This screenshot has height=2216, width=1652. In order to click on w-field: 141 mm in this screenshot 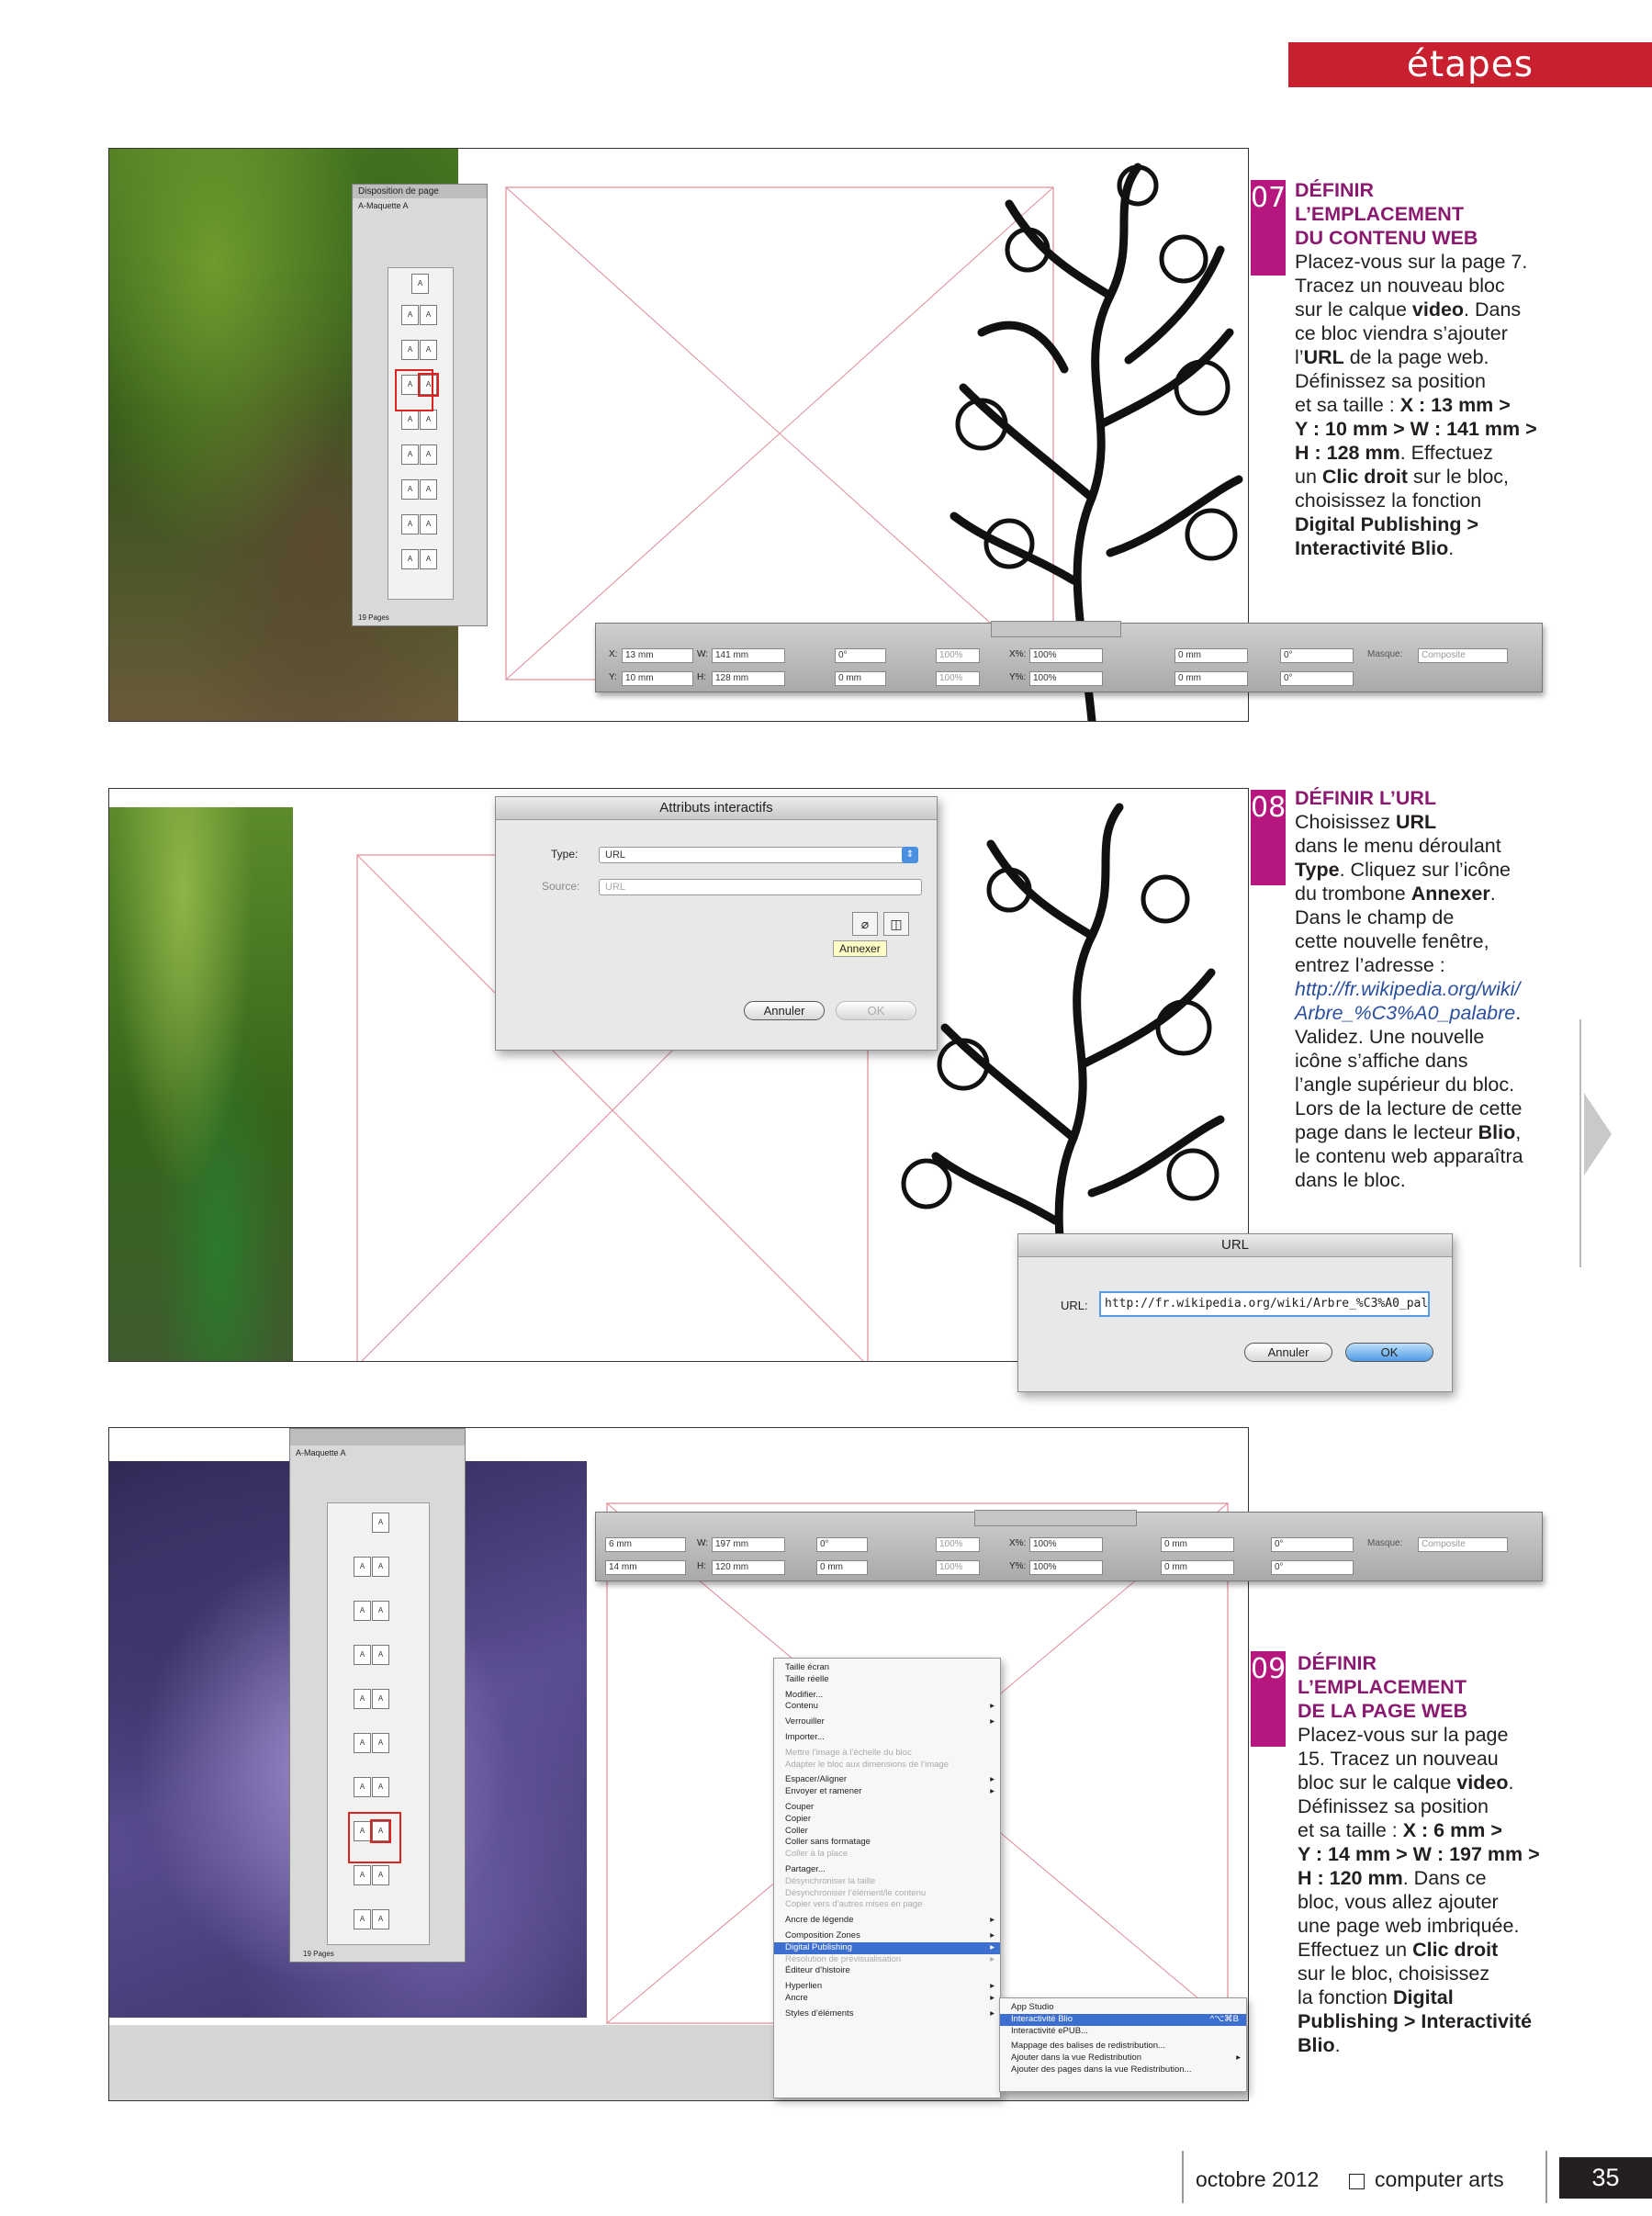, I will do `click(748, 655)`.